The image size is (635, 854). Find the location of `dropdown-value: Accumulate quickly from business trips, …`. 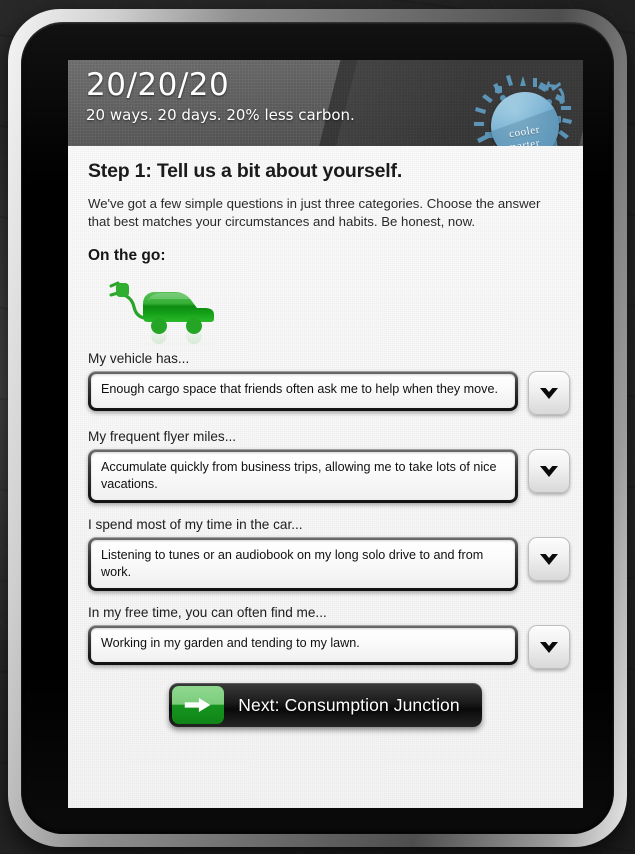

dropdown-value: Accumulate quickly from business trips, … is located at coordinates (303, 476).